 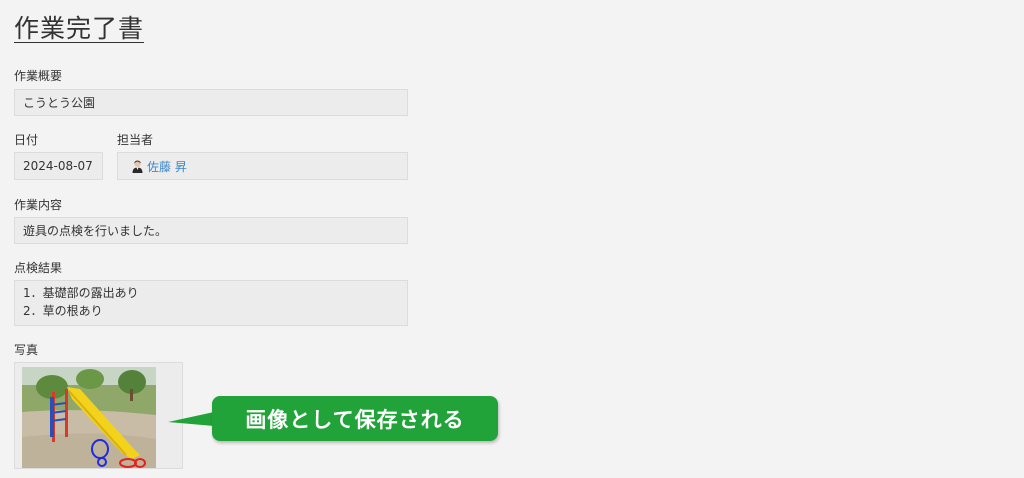 I want to click on callout-text: 画像として保存される, so click(x=355, y=419).